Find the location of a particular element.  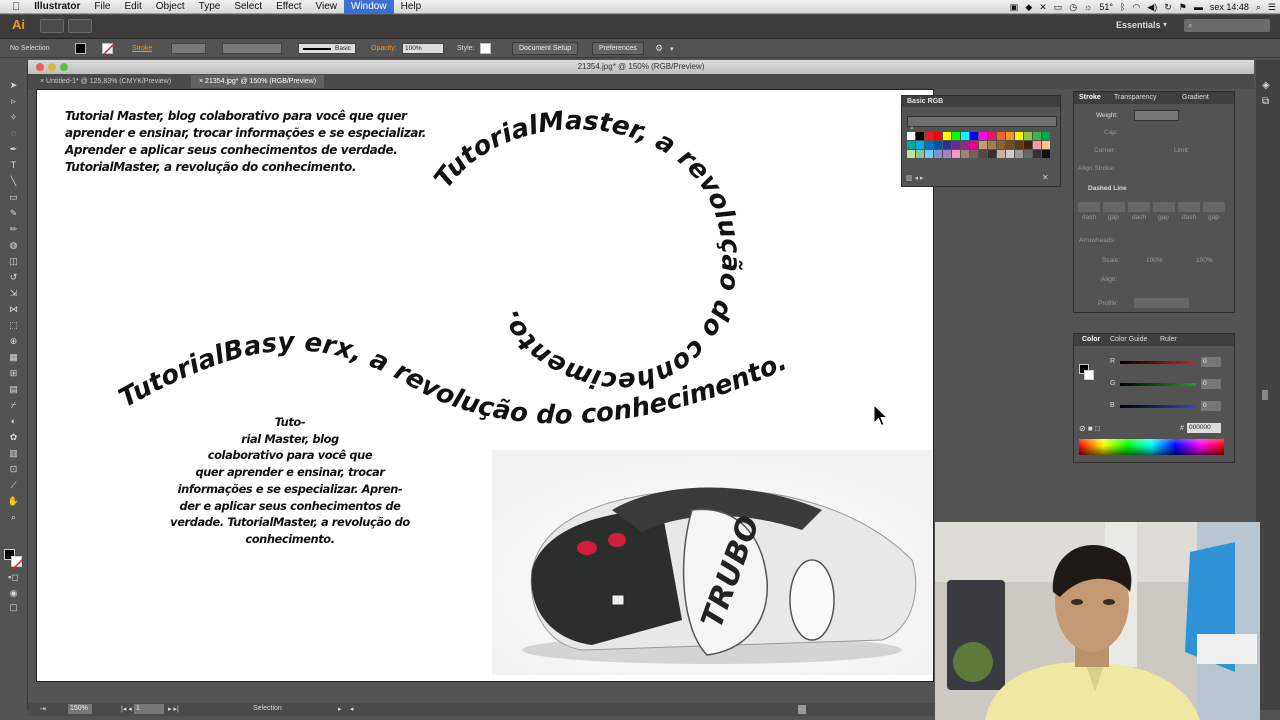

tab-untitled-1: × Untitled-1* @ 125,83% (CMYK/Preview) is located at coordinates (105, 81).